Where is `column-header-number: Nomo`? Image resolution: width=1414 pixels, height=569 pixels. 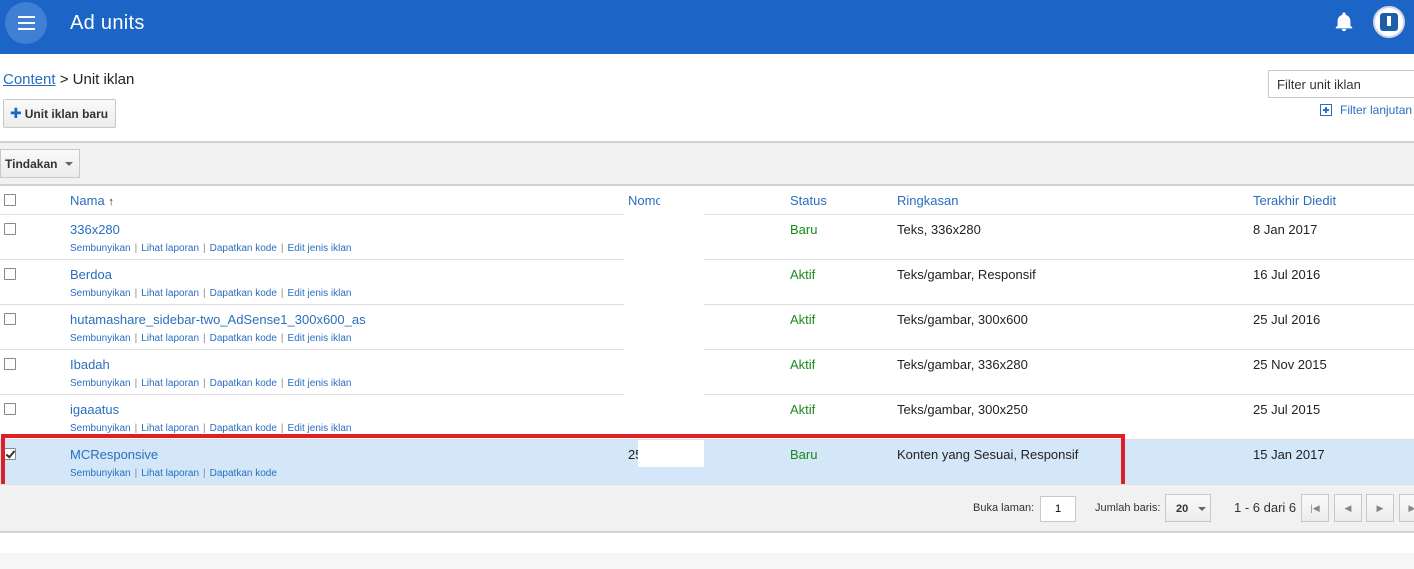
column-header-number: Nomo is located at coordinates (645, 200).